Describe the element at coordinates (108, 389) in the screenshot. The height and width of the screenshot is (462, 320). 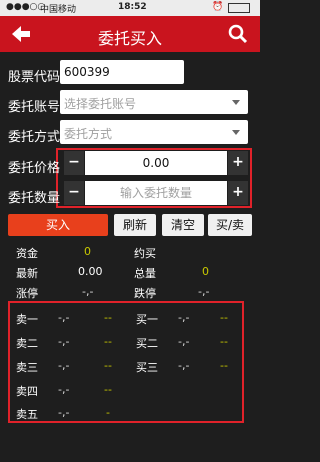
I see `sell-4-volume: --` at that location.